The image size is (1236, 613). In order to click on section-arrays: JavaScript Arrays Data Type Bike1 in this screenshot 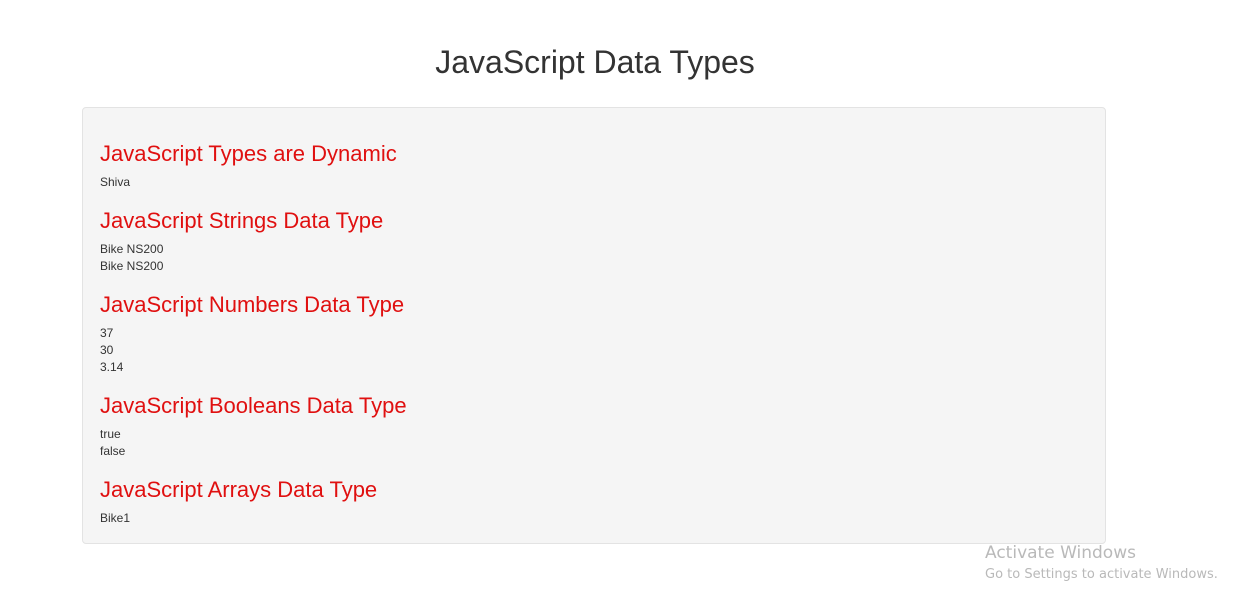, I will do `click(594, 500)`.